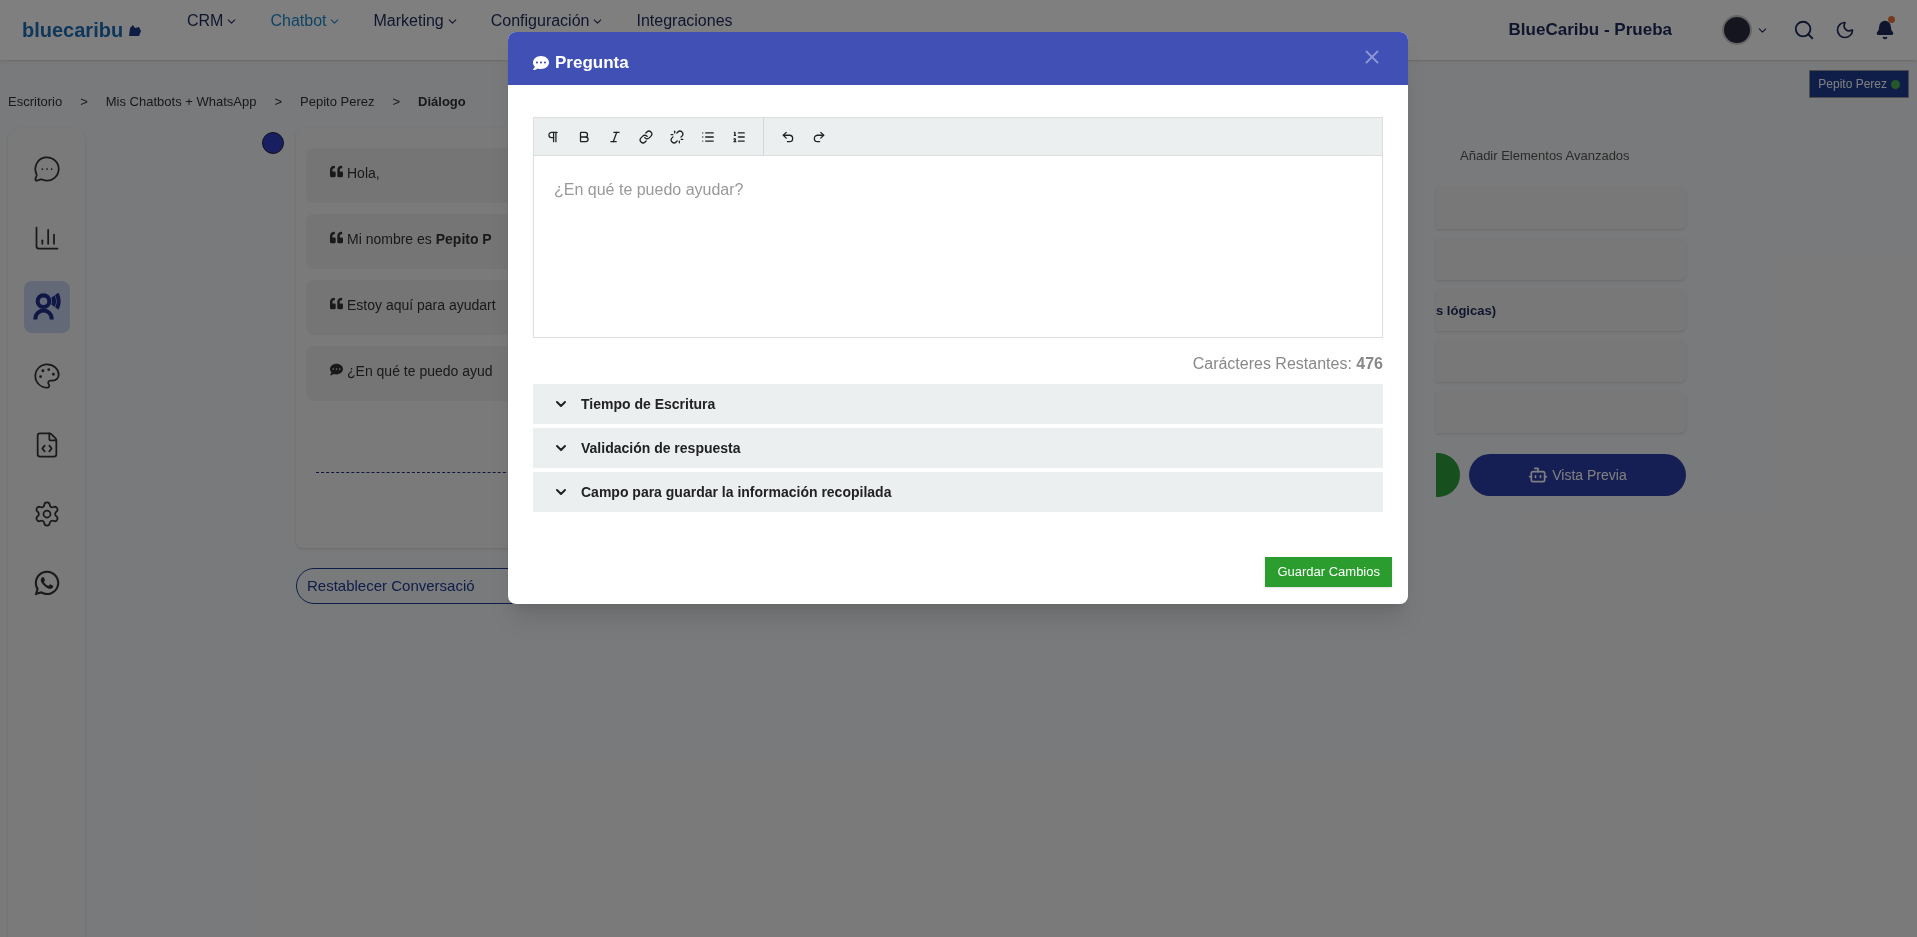 The width and height of the screenshot is (1917, 937). What do you see at coordinates (419, 239) in the screenshot?
I see `message-text: Mi nombre es Pepito P` at bounding box center [419, 239].